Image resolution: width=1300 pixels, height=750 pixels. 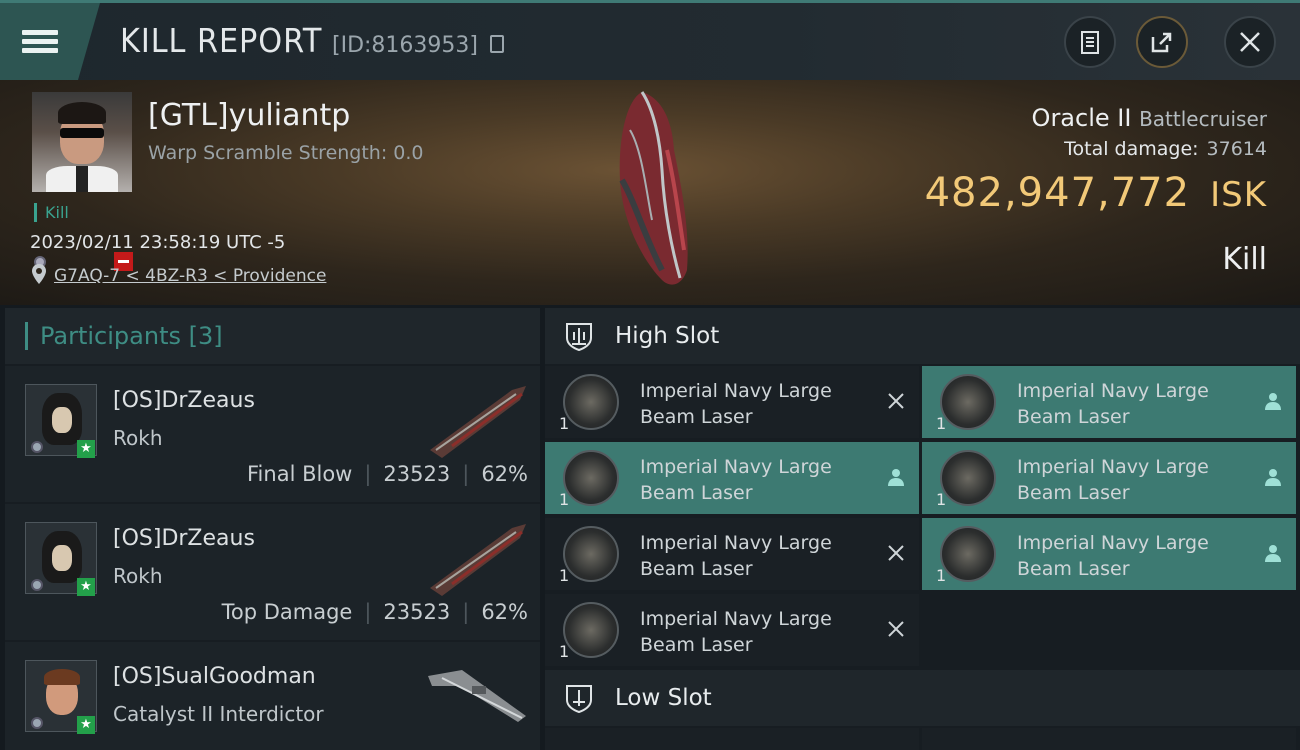 What do you see at coordinates (1149, 118) in the screenshot?
I see `victim-ship: Oracle II Battlecruiser` at bounding box center [1149, 118].